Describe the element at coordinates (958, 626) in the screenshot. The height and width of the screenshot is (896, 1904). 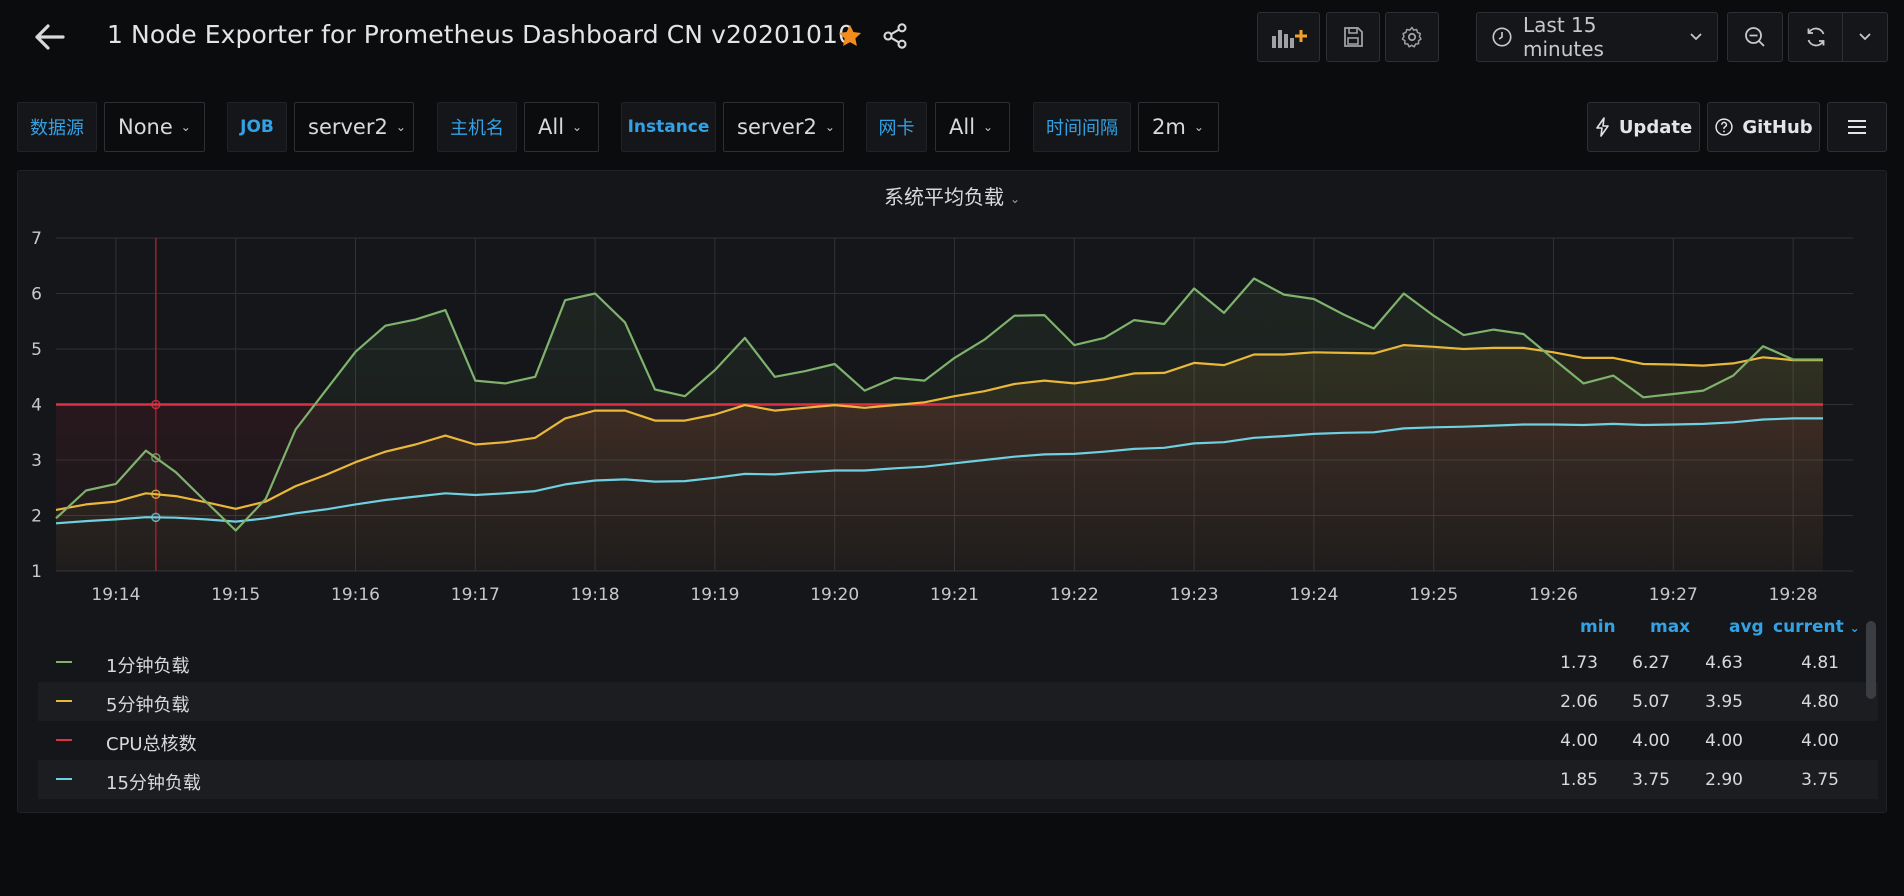
I see `legend-header: min max avg current ⌄` at that location.